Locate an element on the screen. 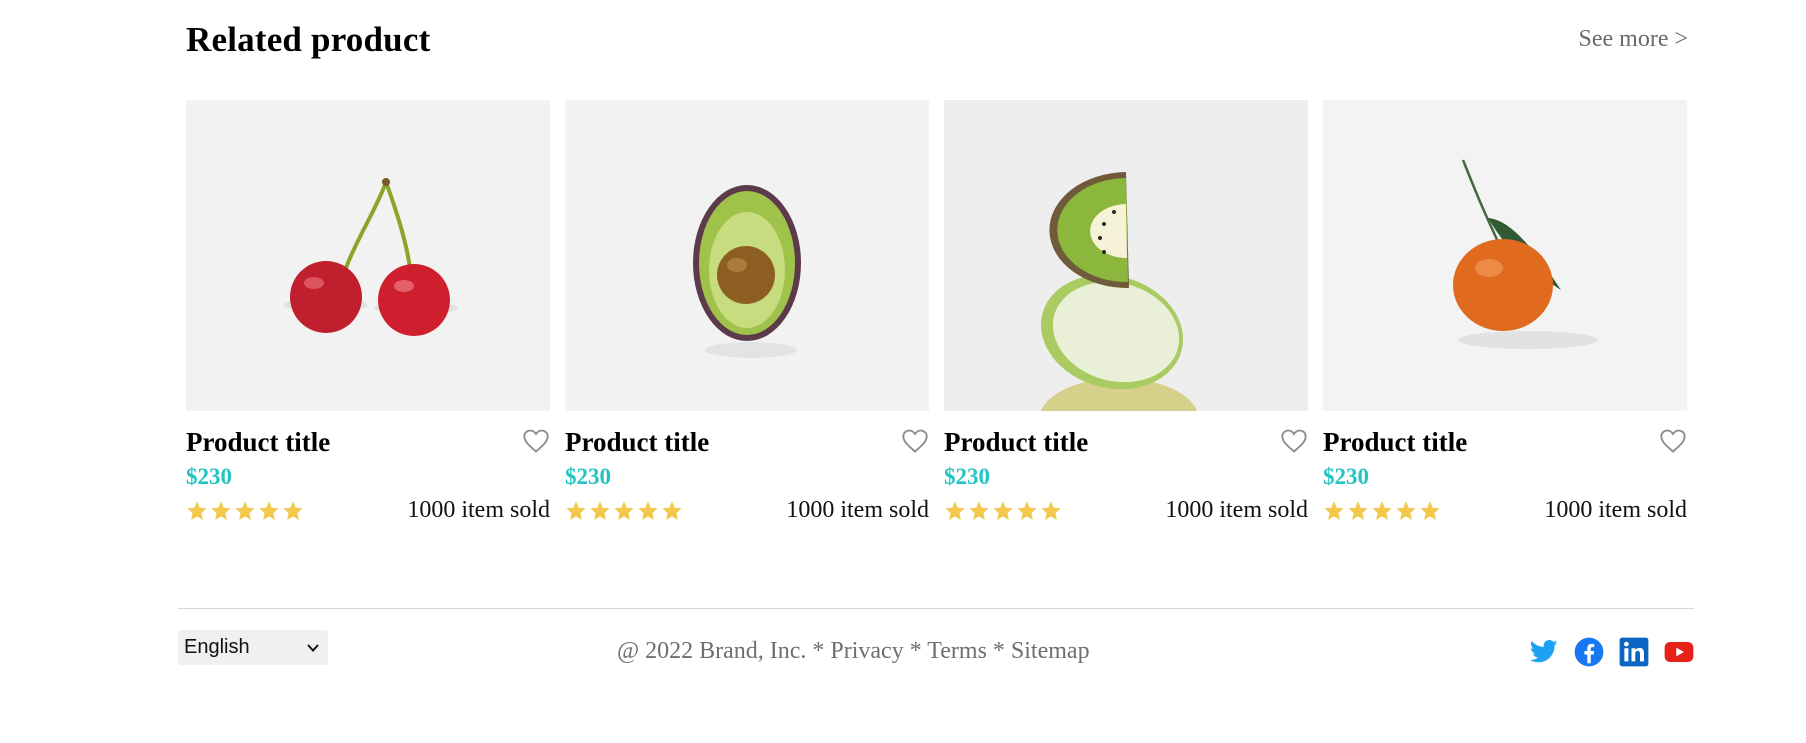  social-links is located at coordinates (1611, 652).